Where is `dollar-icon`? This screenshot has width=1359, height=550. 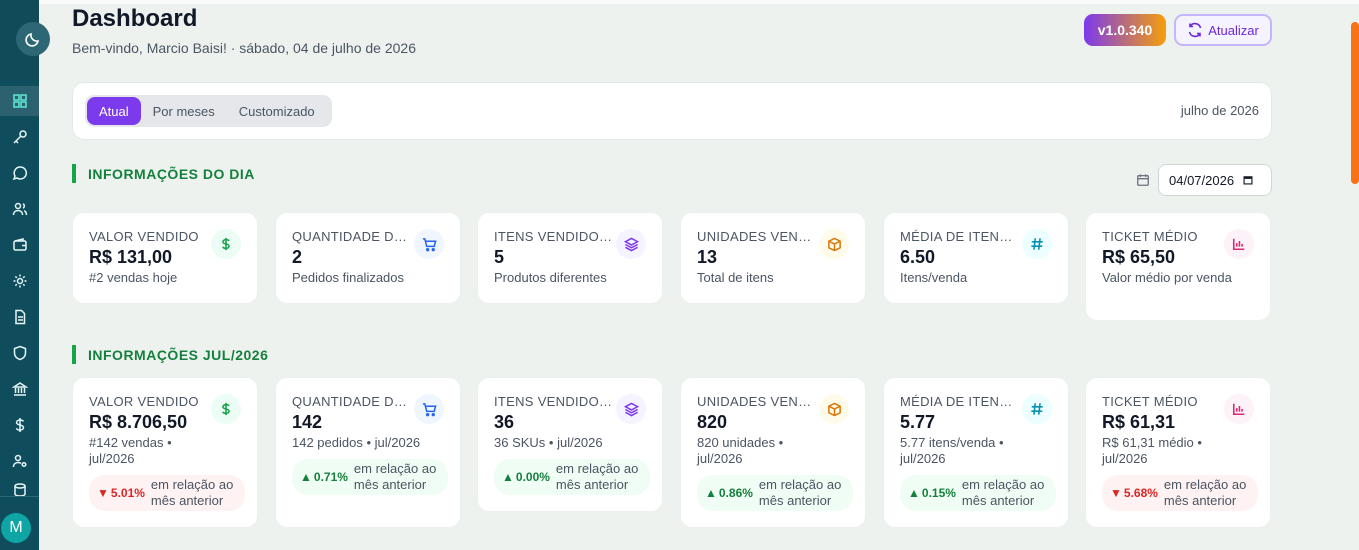
dollar-icon is located at coordinates (226, 409).